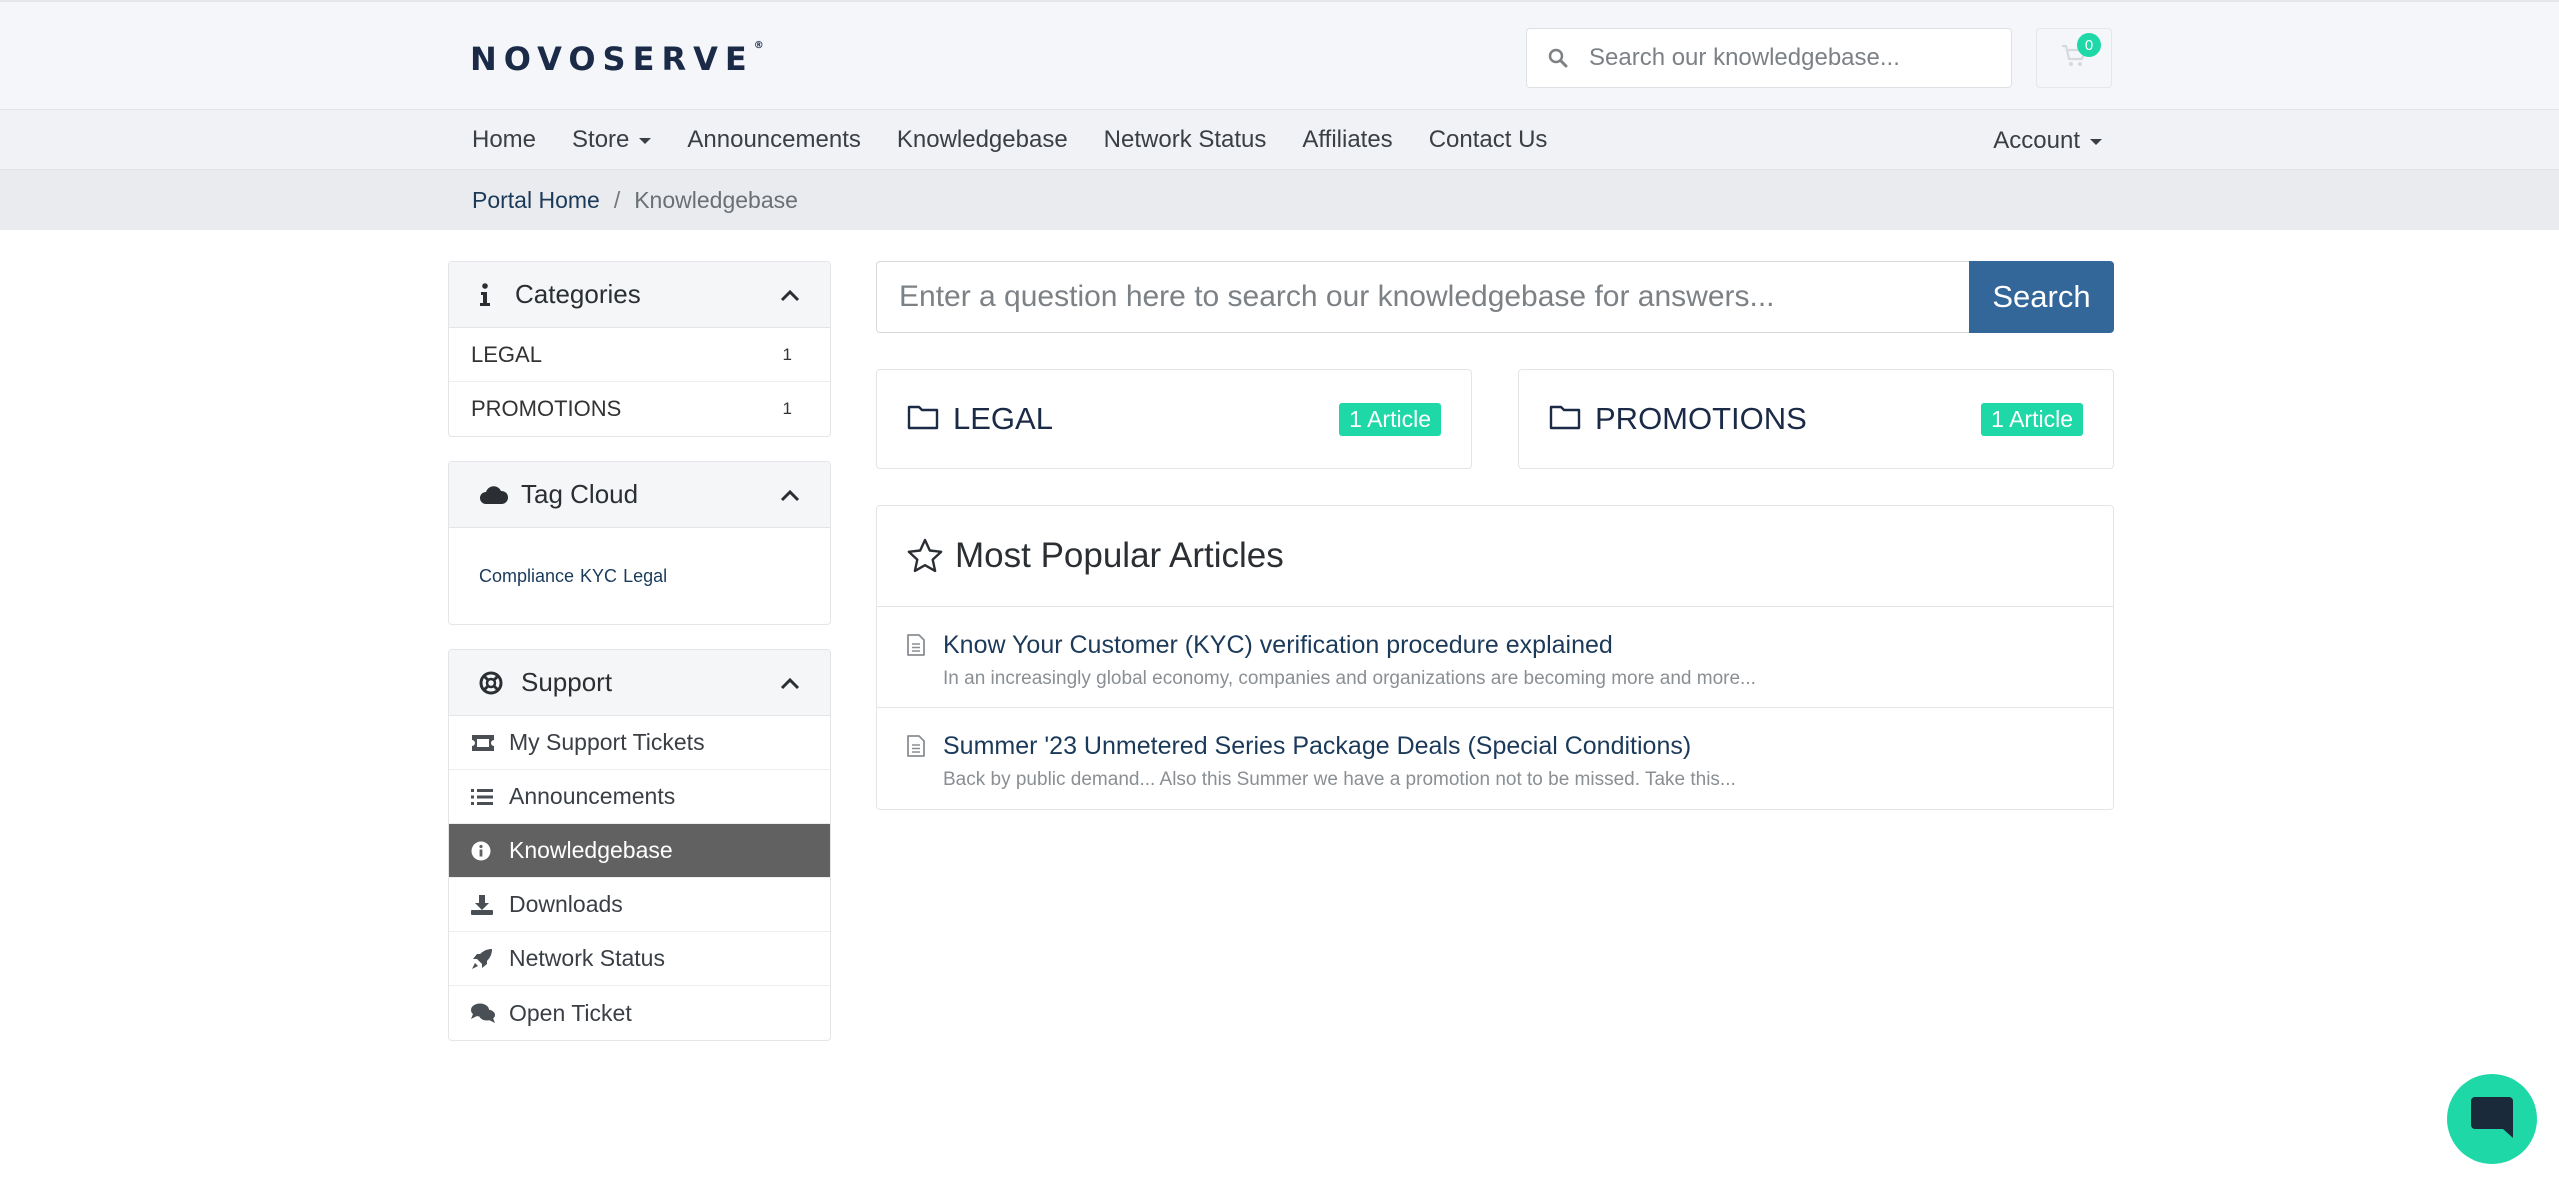 This screenshot has height=1188, width=2559. I want to click on info-circle-icon, so click(490, 851).